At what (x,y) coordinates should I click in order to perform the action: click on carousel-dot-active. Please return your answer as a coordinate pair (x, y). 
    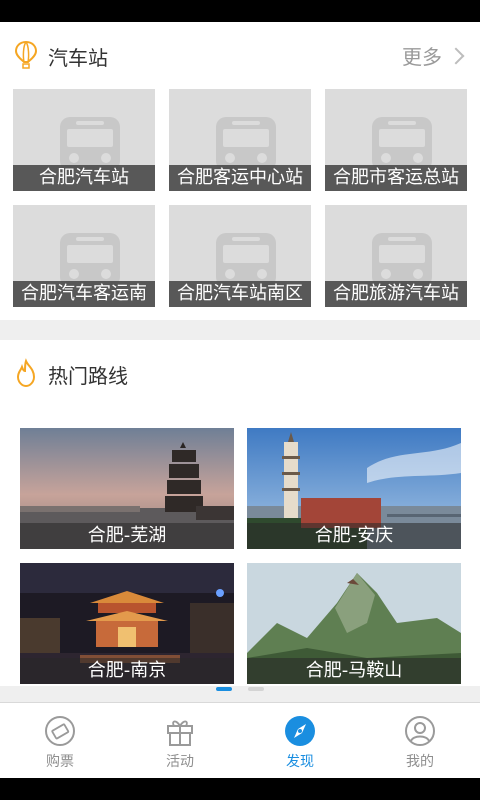
    Looking at the image, I should click on (224, 689).